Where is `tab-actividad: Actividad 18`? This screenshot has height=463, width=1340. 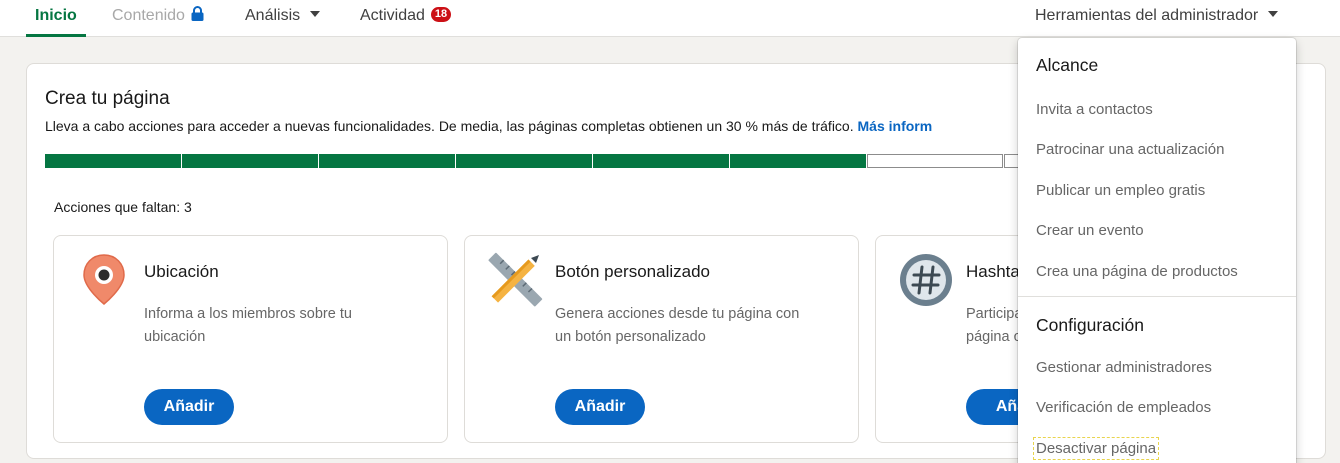
tab-actividad: Actividad 18 is located at coordinates (406, 18).